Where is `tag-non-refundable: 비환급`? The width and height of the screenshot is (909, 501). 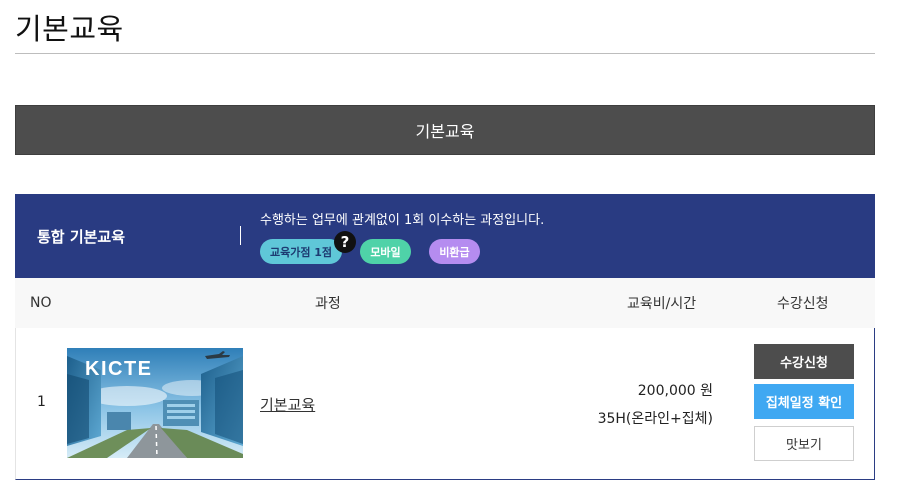
tag-non-refundable: 비환급 is located at coordinates (454, 251).